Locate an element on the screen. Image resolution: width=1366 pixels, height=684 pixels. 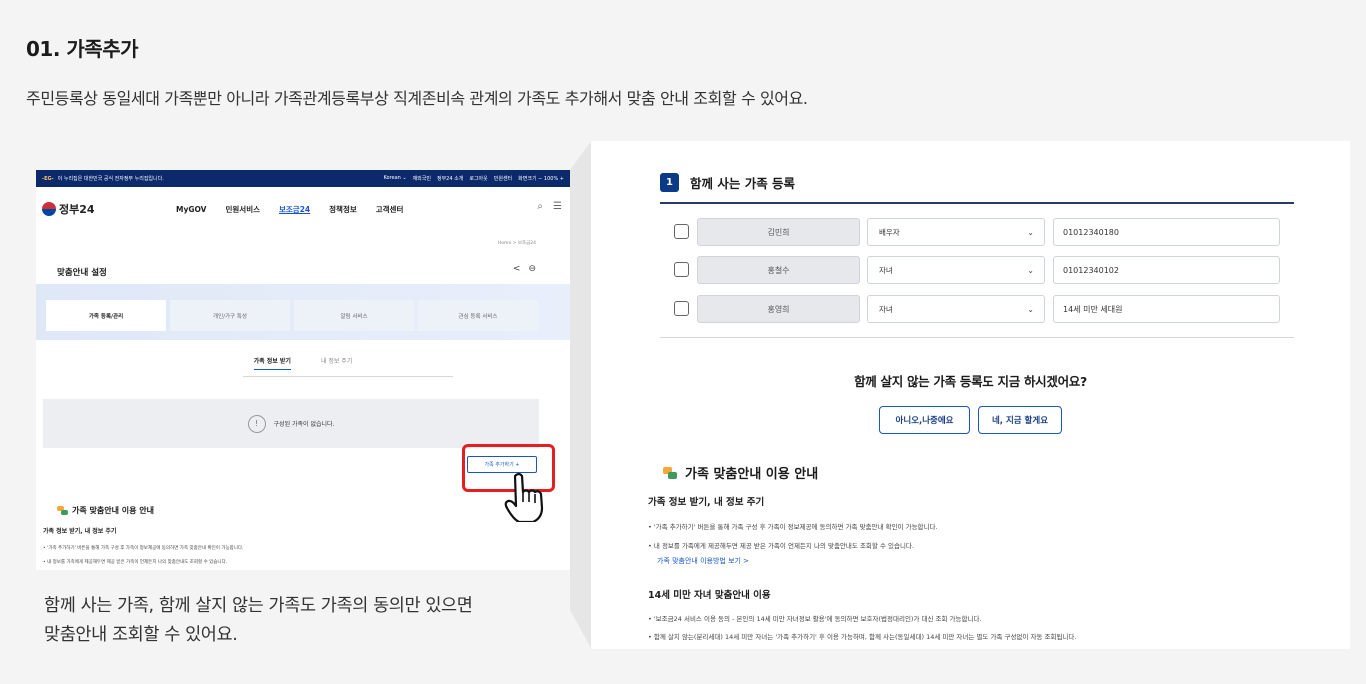
global-nav: 정부24 MyGOV 민원서비스 보조금24 정책정보 고객센터 ⌕ ☰ is located at coordinates (303, 209).